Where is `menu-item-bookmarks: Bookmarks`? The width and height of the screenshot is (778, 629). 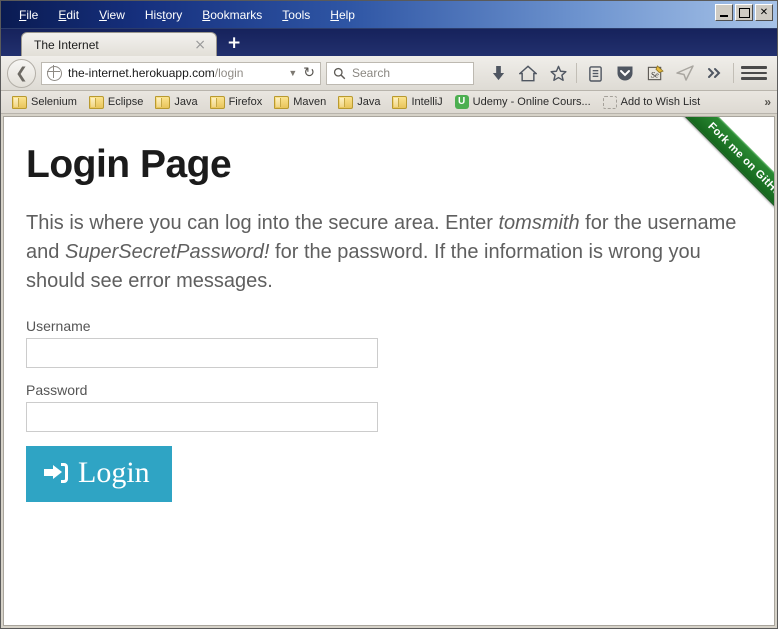 menu-item-bookmarks: Bookmarks is located at coordinates (232, 15).